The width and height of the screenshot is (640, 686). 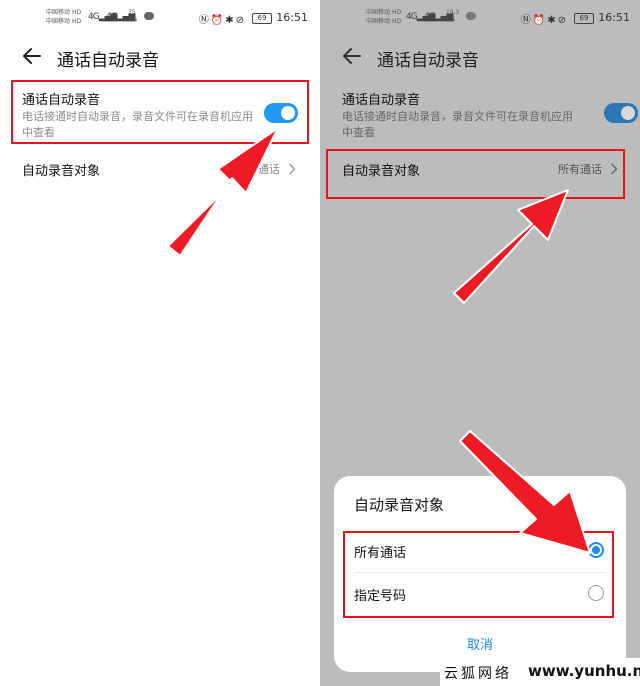 I want to click on watermark-brand: 云狐网络, so click(x=478, y=674).